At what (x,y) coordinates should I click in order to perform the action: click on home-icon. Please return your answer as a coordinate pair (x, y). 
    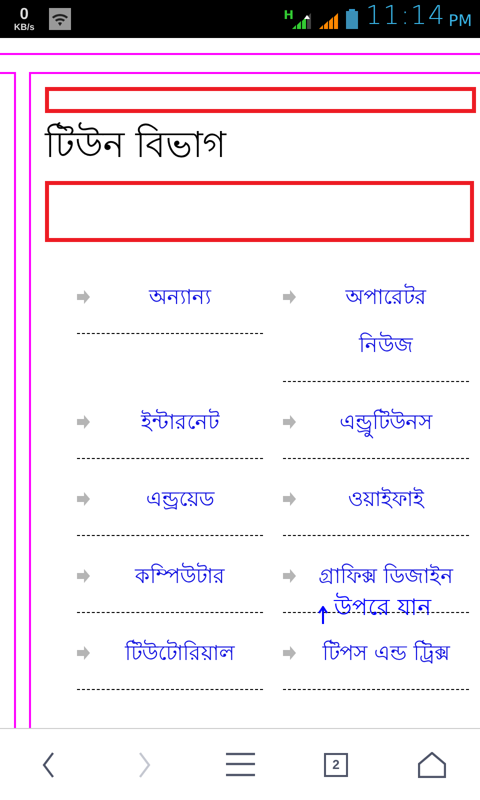
    Looking at the image, I should click on (432, 765).